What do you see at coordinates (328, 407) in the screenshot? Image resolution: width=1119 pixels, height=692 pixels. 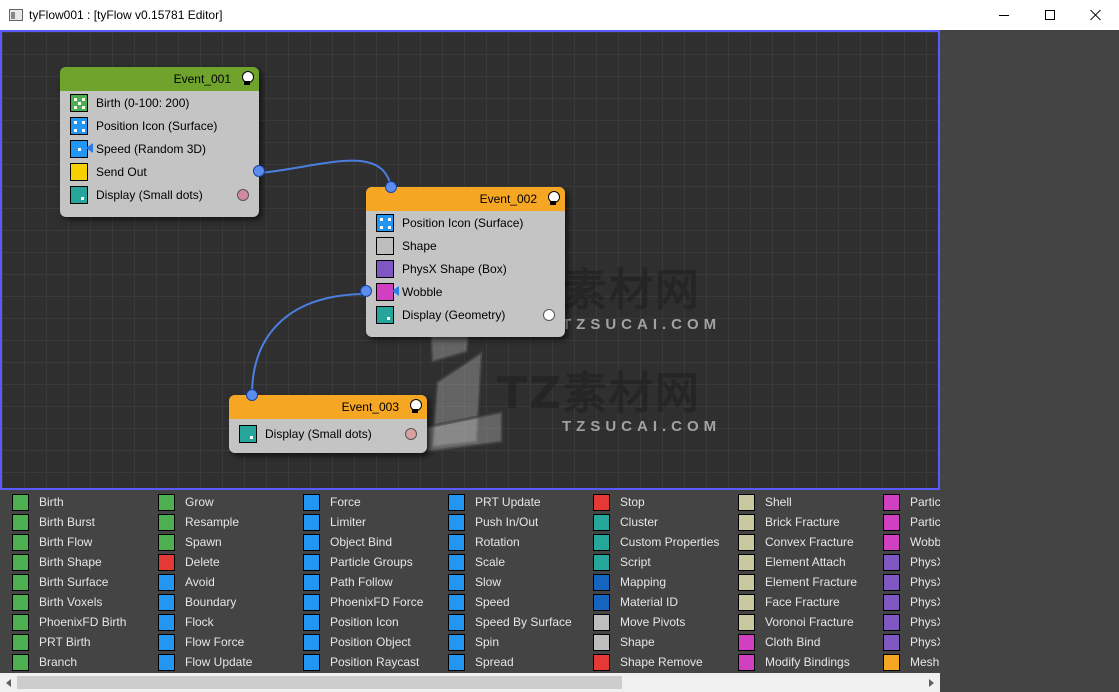 I see `event-header: Event_003` at bounding box center [328, 407].